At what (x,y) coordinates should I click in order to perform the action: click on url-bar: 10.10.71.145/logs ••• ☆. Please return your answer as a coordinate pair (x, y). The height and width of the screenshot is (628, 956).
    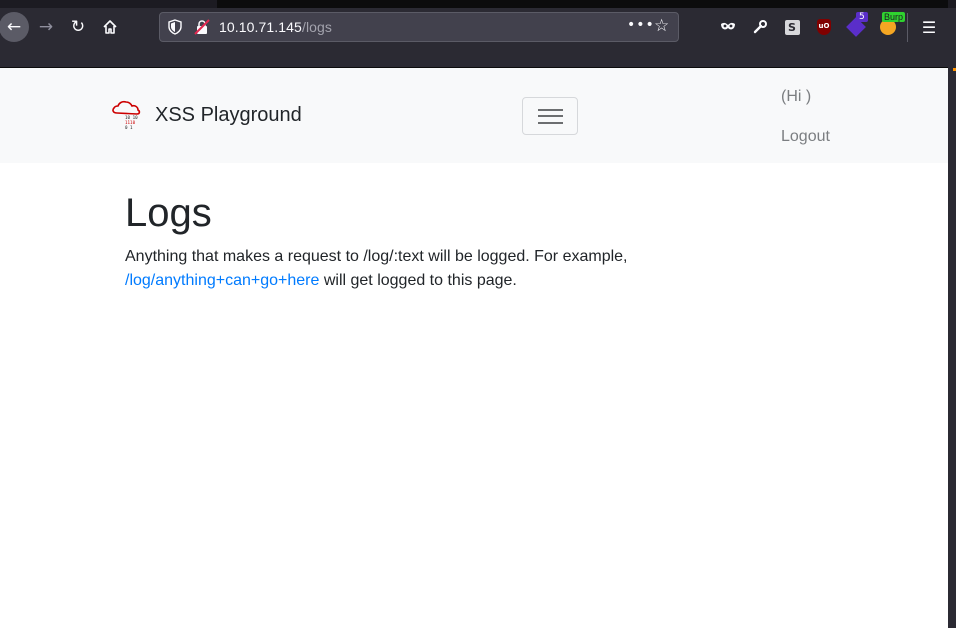
    Looking at the image, I should click on (419, 27).